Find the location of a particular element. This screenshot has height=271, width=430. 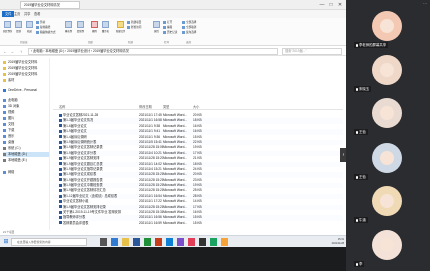

copy-path-button: 复制路径 is located at coordinates (43, 28).